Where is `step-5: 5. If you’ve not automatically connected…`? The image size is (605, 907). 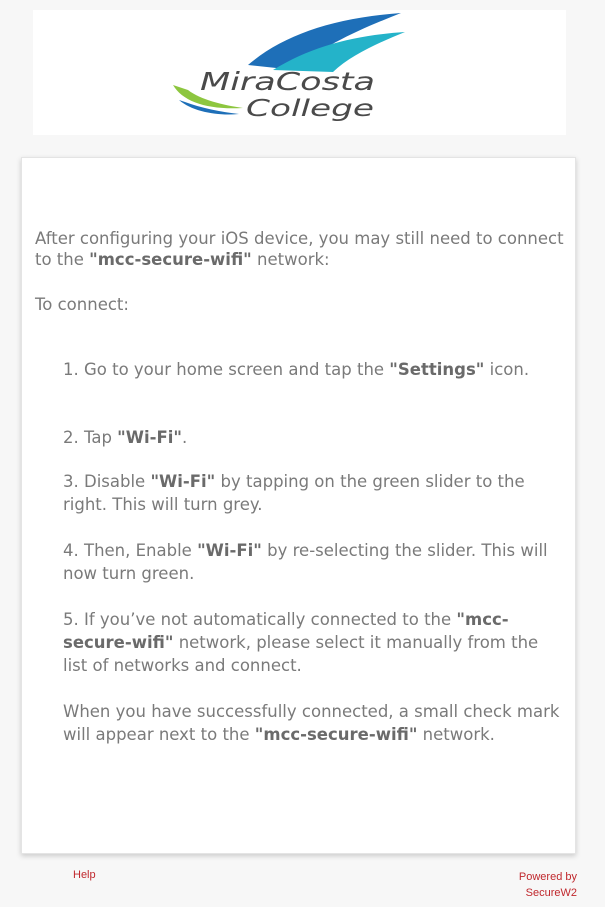 step-5: 5. If you’ve not automatically connected… is located at coordinates (313, 642).